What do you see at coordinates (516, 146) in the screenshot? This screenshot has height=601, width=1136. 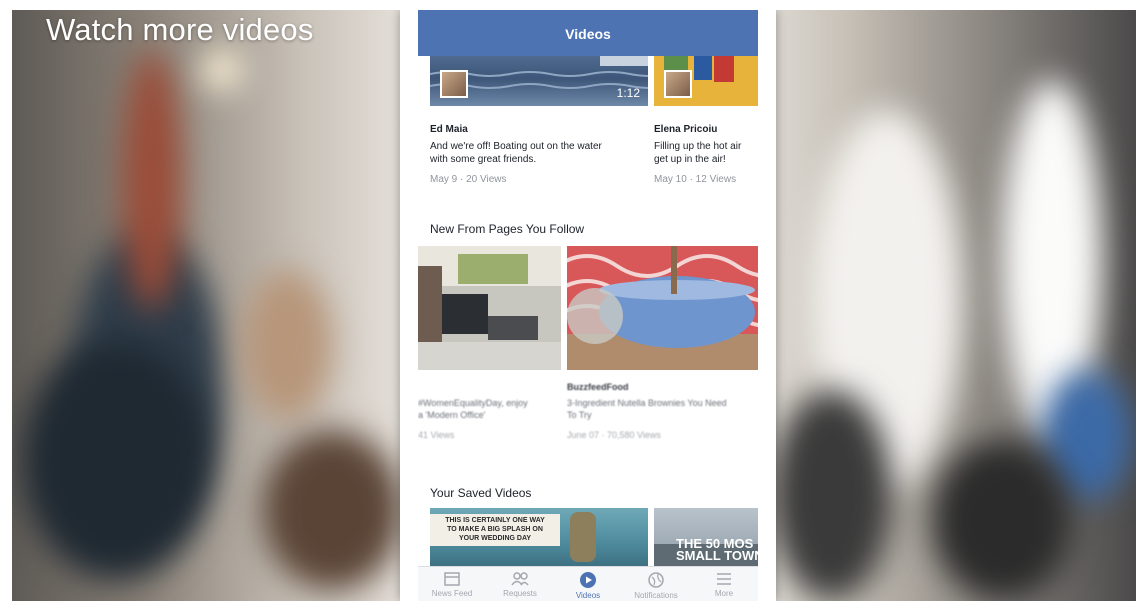 I see `video-description-line: And we're off! Boating out on the water` at bounding box center [516, 146].